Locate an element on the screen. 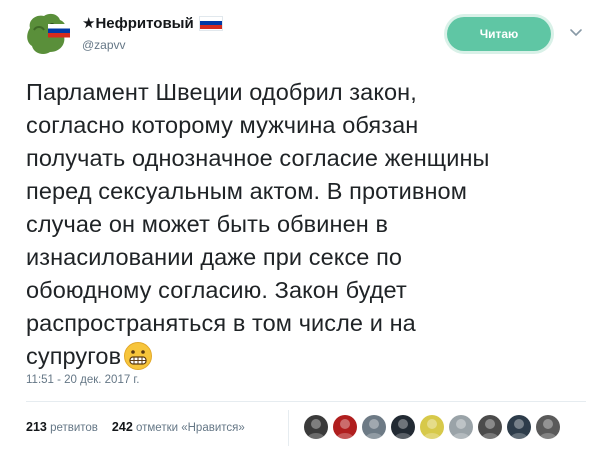 This screenshot has height=465, width=611. retweets-label: ретвитов is located at coordinates (74, 428).